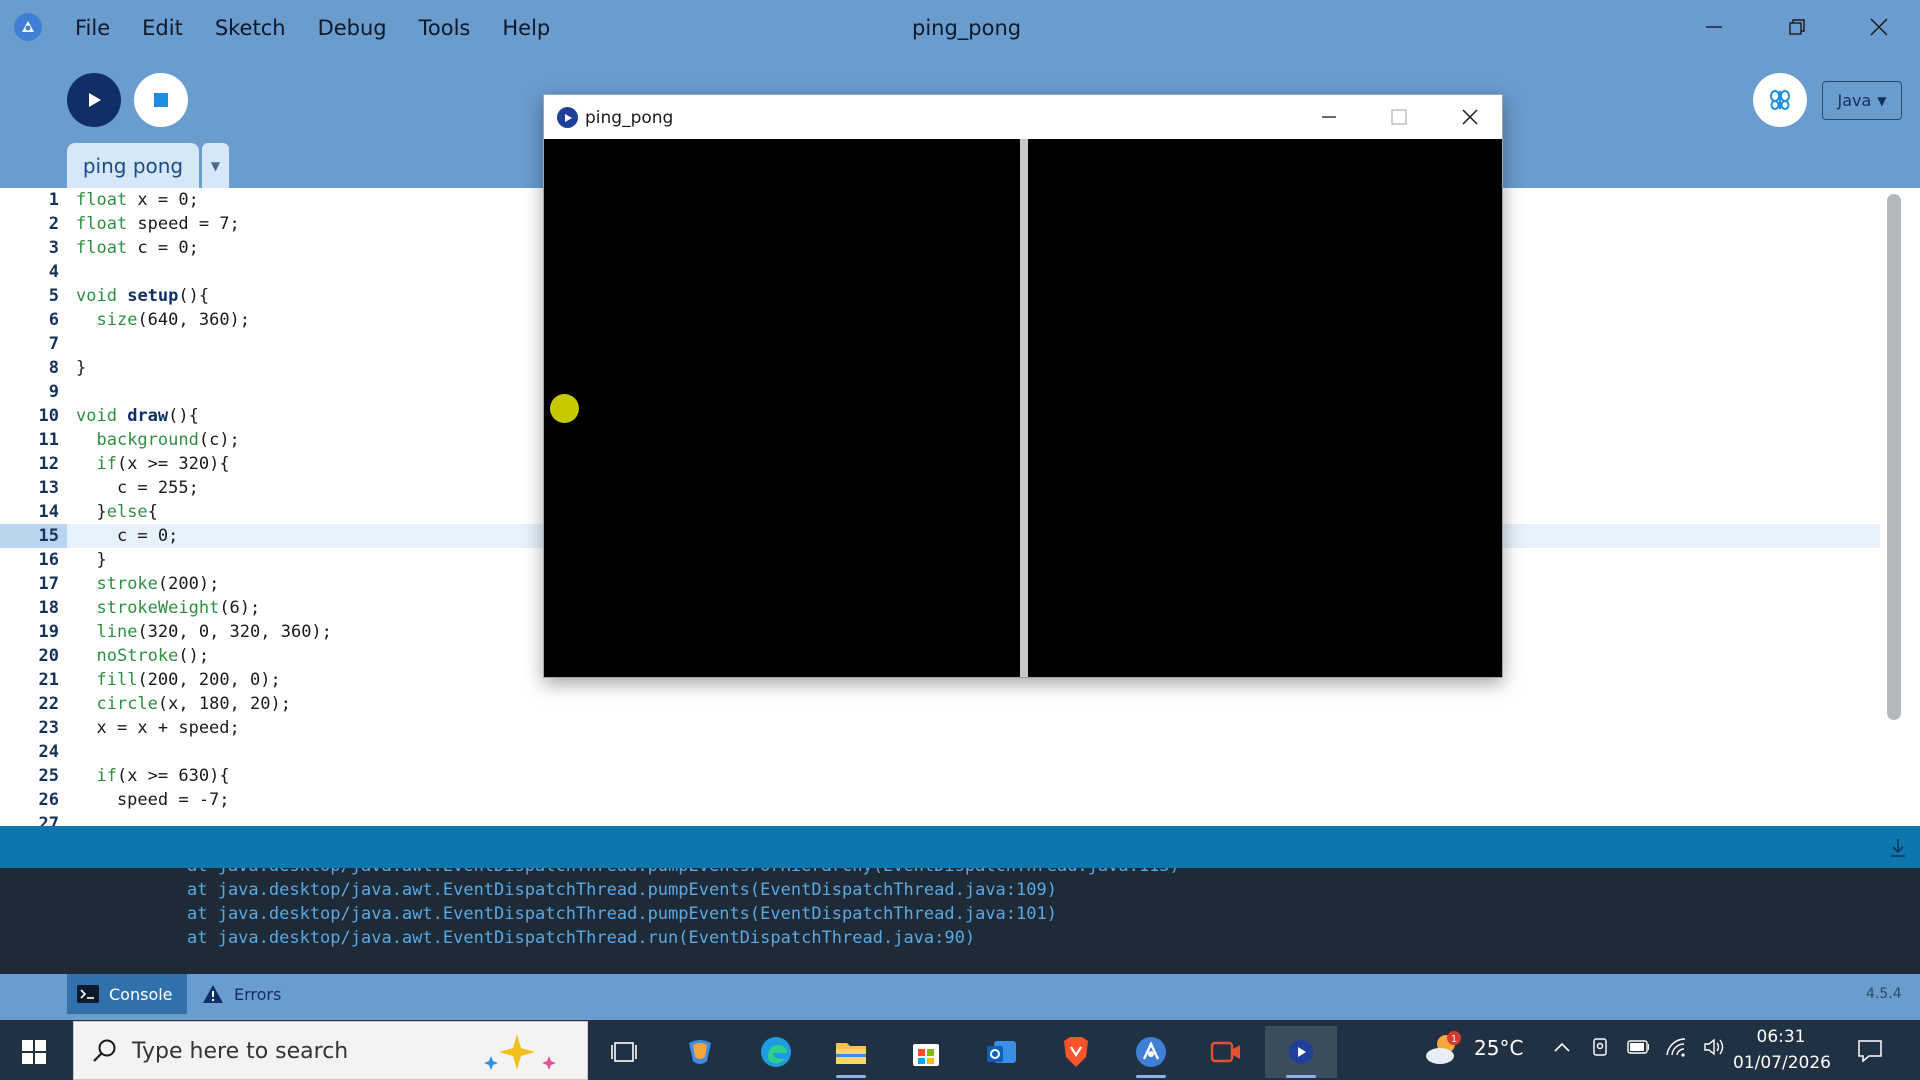 This screenshot has height=1080, width=1920. What do you see at coordinates (48, 488) in the screenshot?
I see `line-number: 13` at bounding box center [48, 488].